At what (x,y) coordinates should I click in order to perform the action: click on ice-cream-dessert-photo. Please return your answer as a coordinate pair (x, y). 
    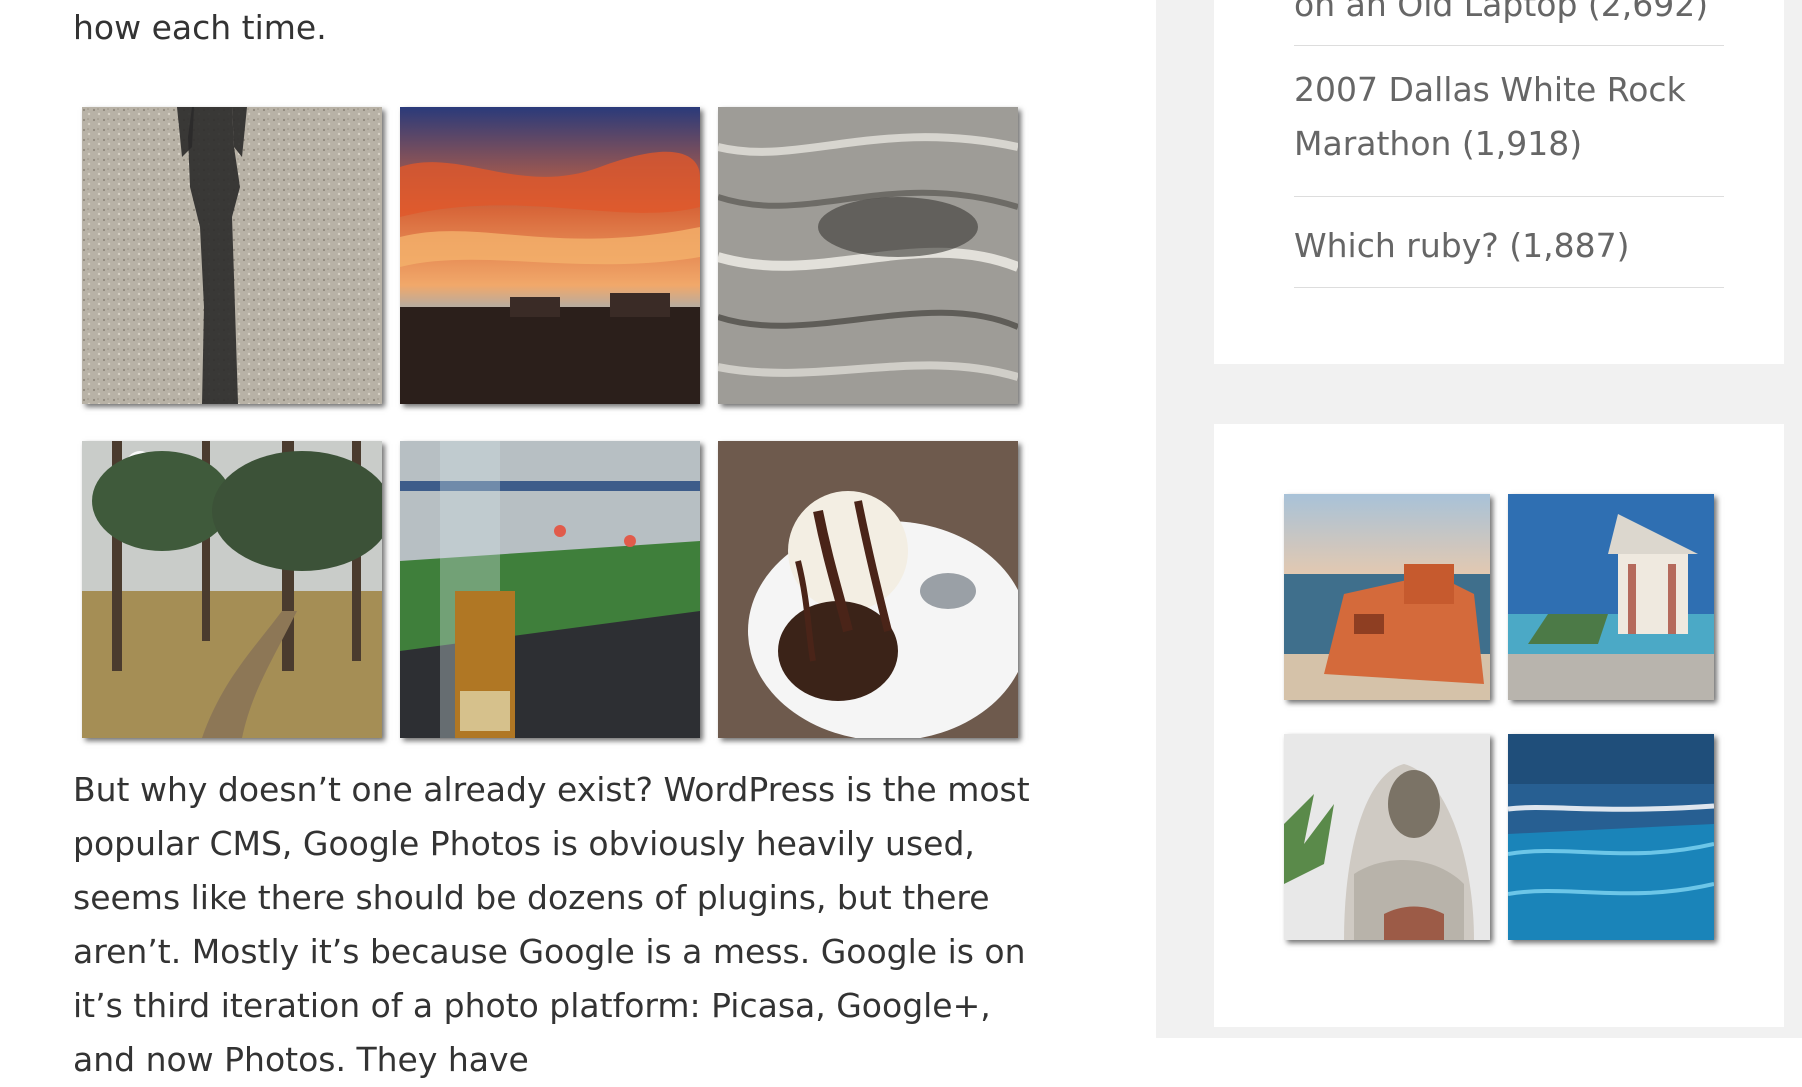
    Looking at the image, I should click on (868, 589).